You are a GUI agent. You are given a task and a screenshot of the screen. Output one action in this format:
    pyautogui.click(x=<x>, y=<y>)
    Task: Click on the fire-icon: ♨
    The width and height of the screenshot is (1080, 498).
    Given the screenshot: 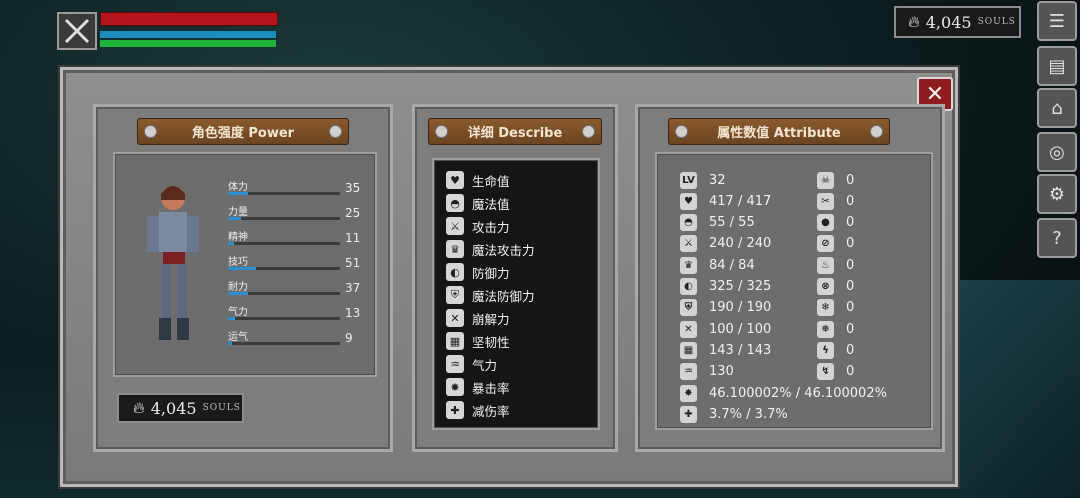 What is the action you would take?
    pyautogui.click(x=825, y=265)
    